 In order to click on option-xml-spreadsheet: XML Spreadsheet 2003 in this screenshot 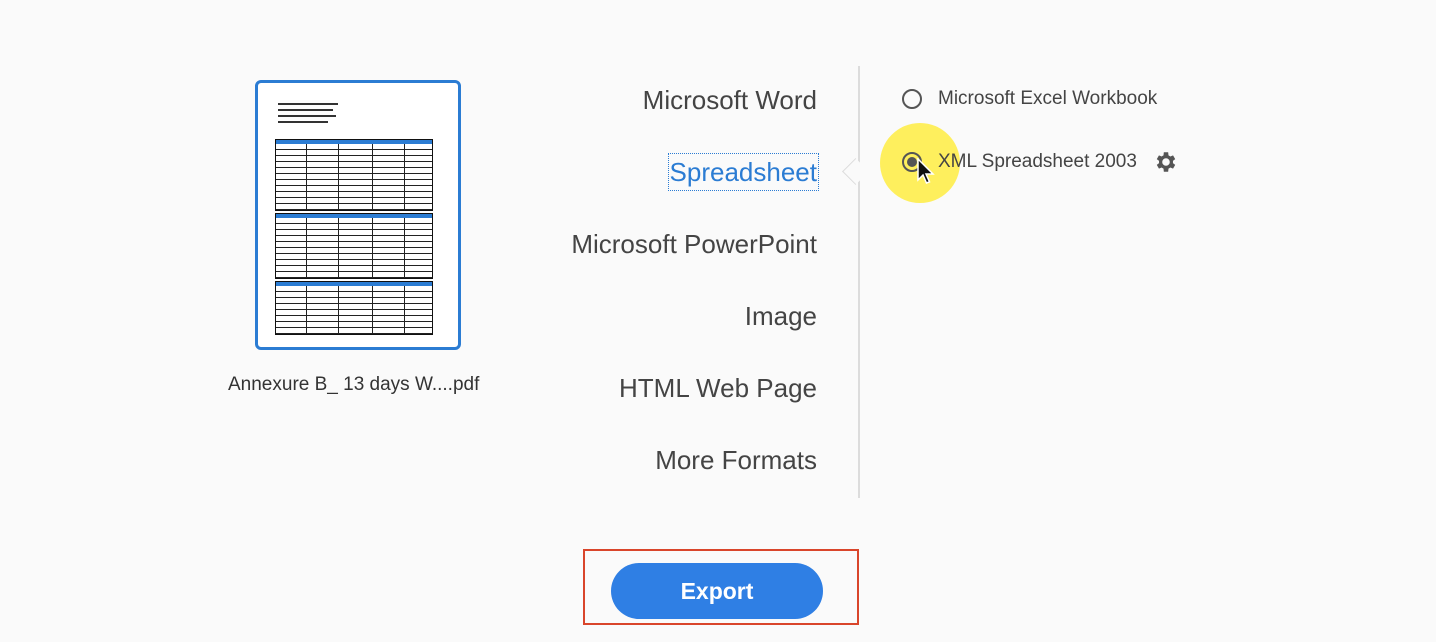, I will do `click(1040, 162)`.